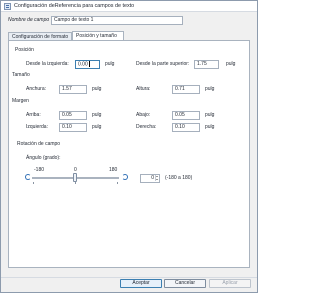 This screenshot has width=320, height=293. Describe the element at coordinates (157, 179) in the screenshot. I see `spin-down-icon` at that location.